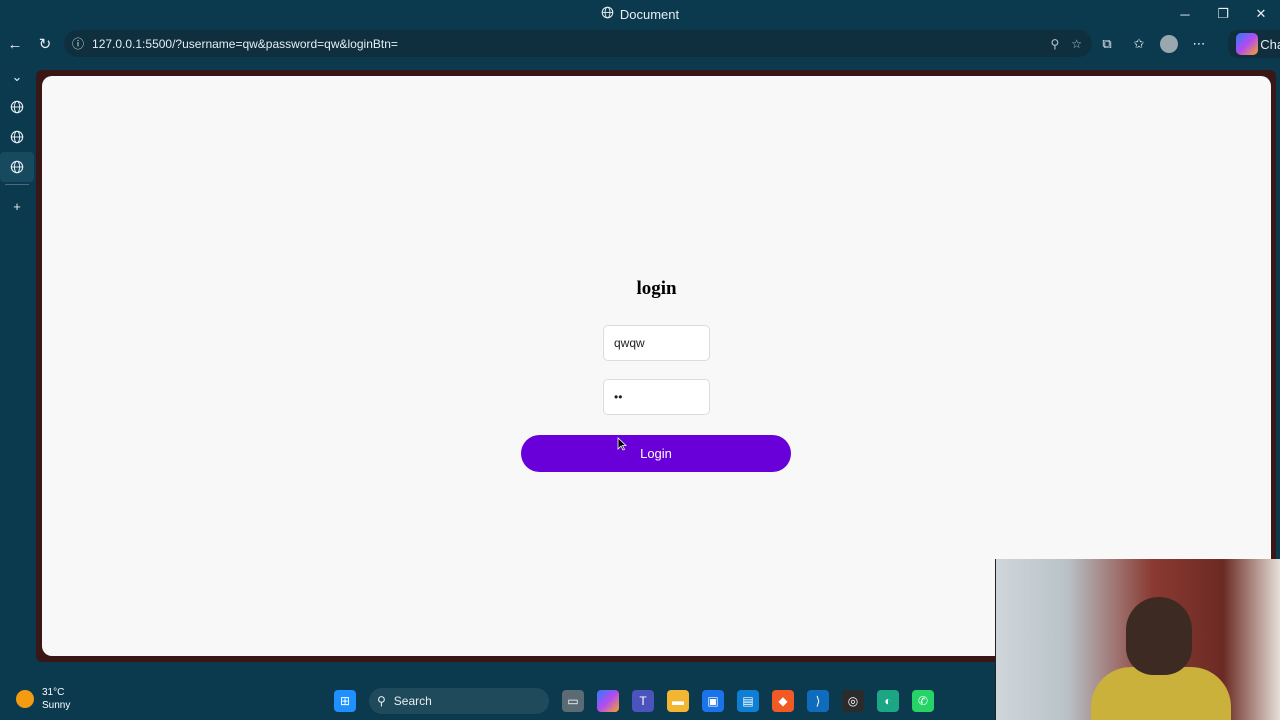 The width and height of the screenshot is (1280, 720). I want to click on favorite-star-icon: ☆, so click(1076, 44).